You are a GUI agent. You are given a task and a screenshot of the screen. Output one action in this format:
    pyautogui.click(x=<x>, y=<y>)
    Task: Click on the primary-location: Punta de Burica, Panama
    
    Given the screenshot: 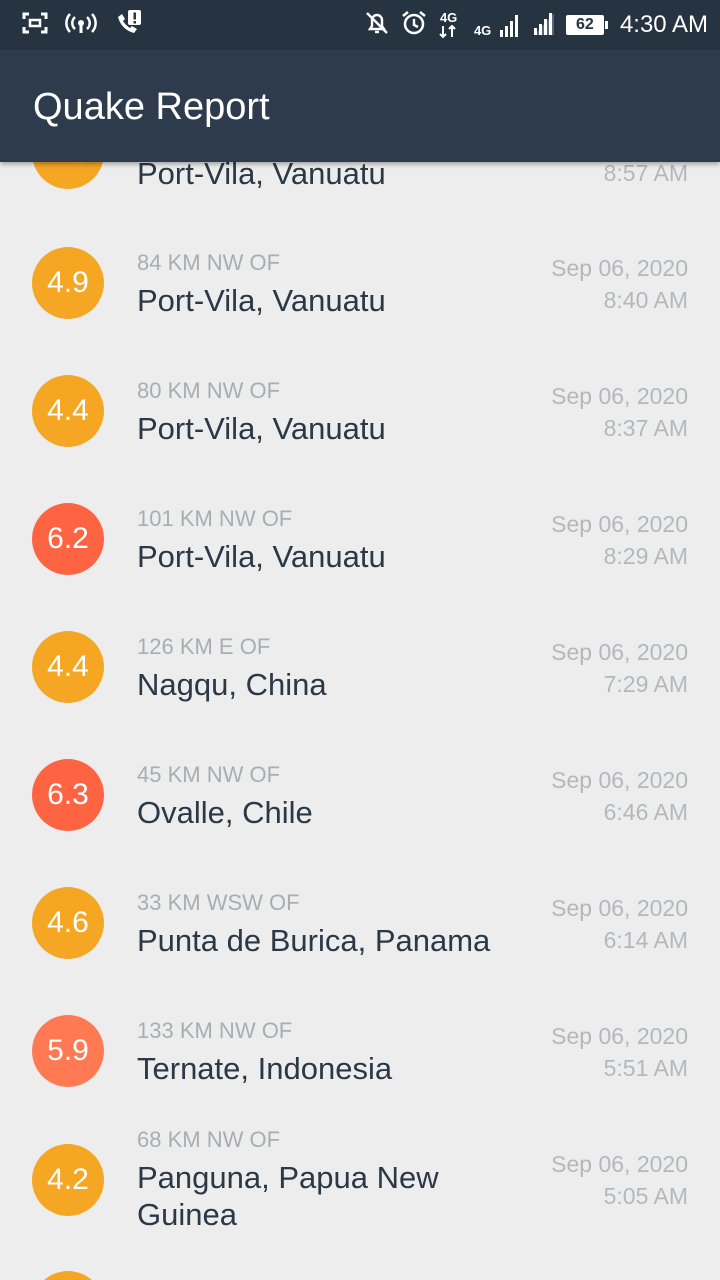 What is the action you would take?
    pyautogui.click(x=314, y=940)
    